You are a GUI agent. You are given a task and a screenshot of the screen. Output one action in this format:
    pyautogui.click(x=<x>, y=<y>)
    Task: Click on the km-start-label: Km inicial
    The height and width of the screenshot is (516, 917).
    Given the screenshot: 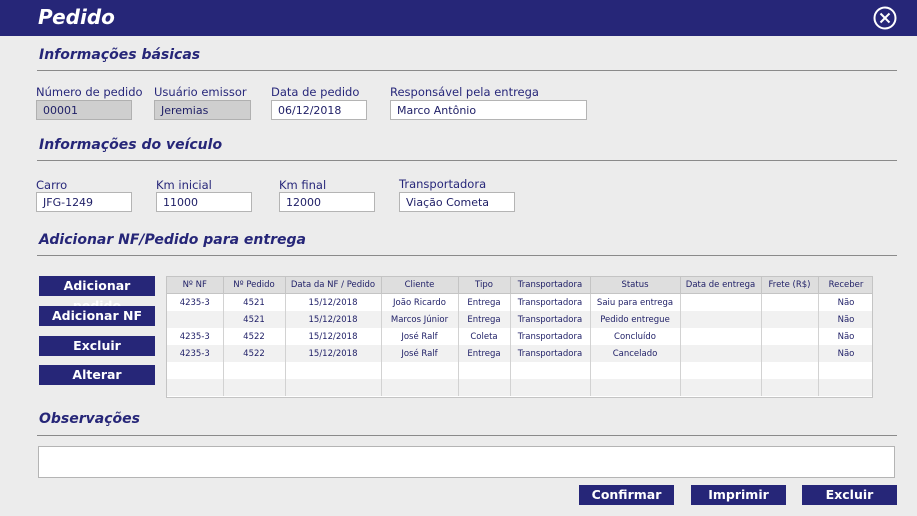 What is the action you would take?
    pyautogui.click(x=184, y=185)
    